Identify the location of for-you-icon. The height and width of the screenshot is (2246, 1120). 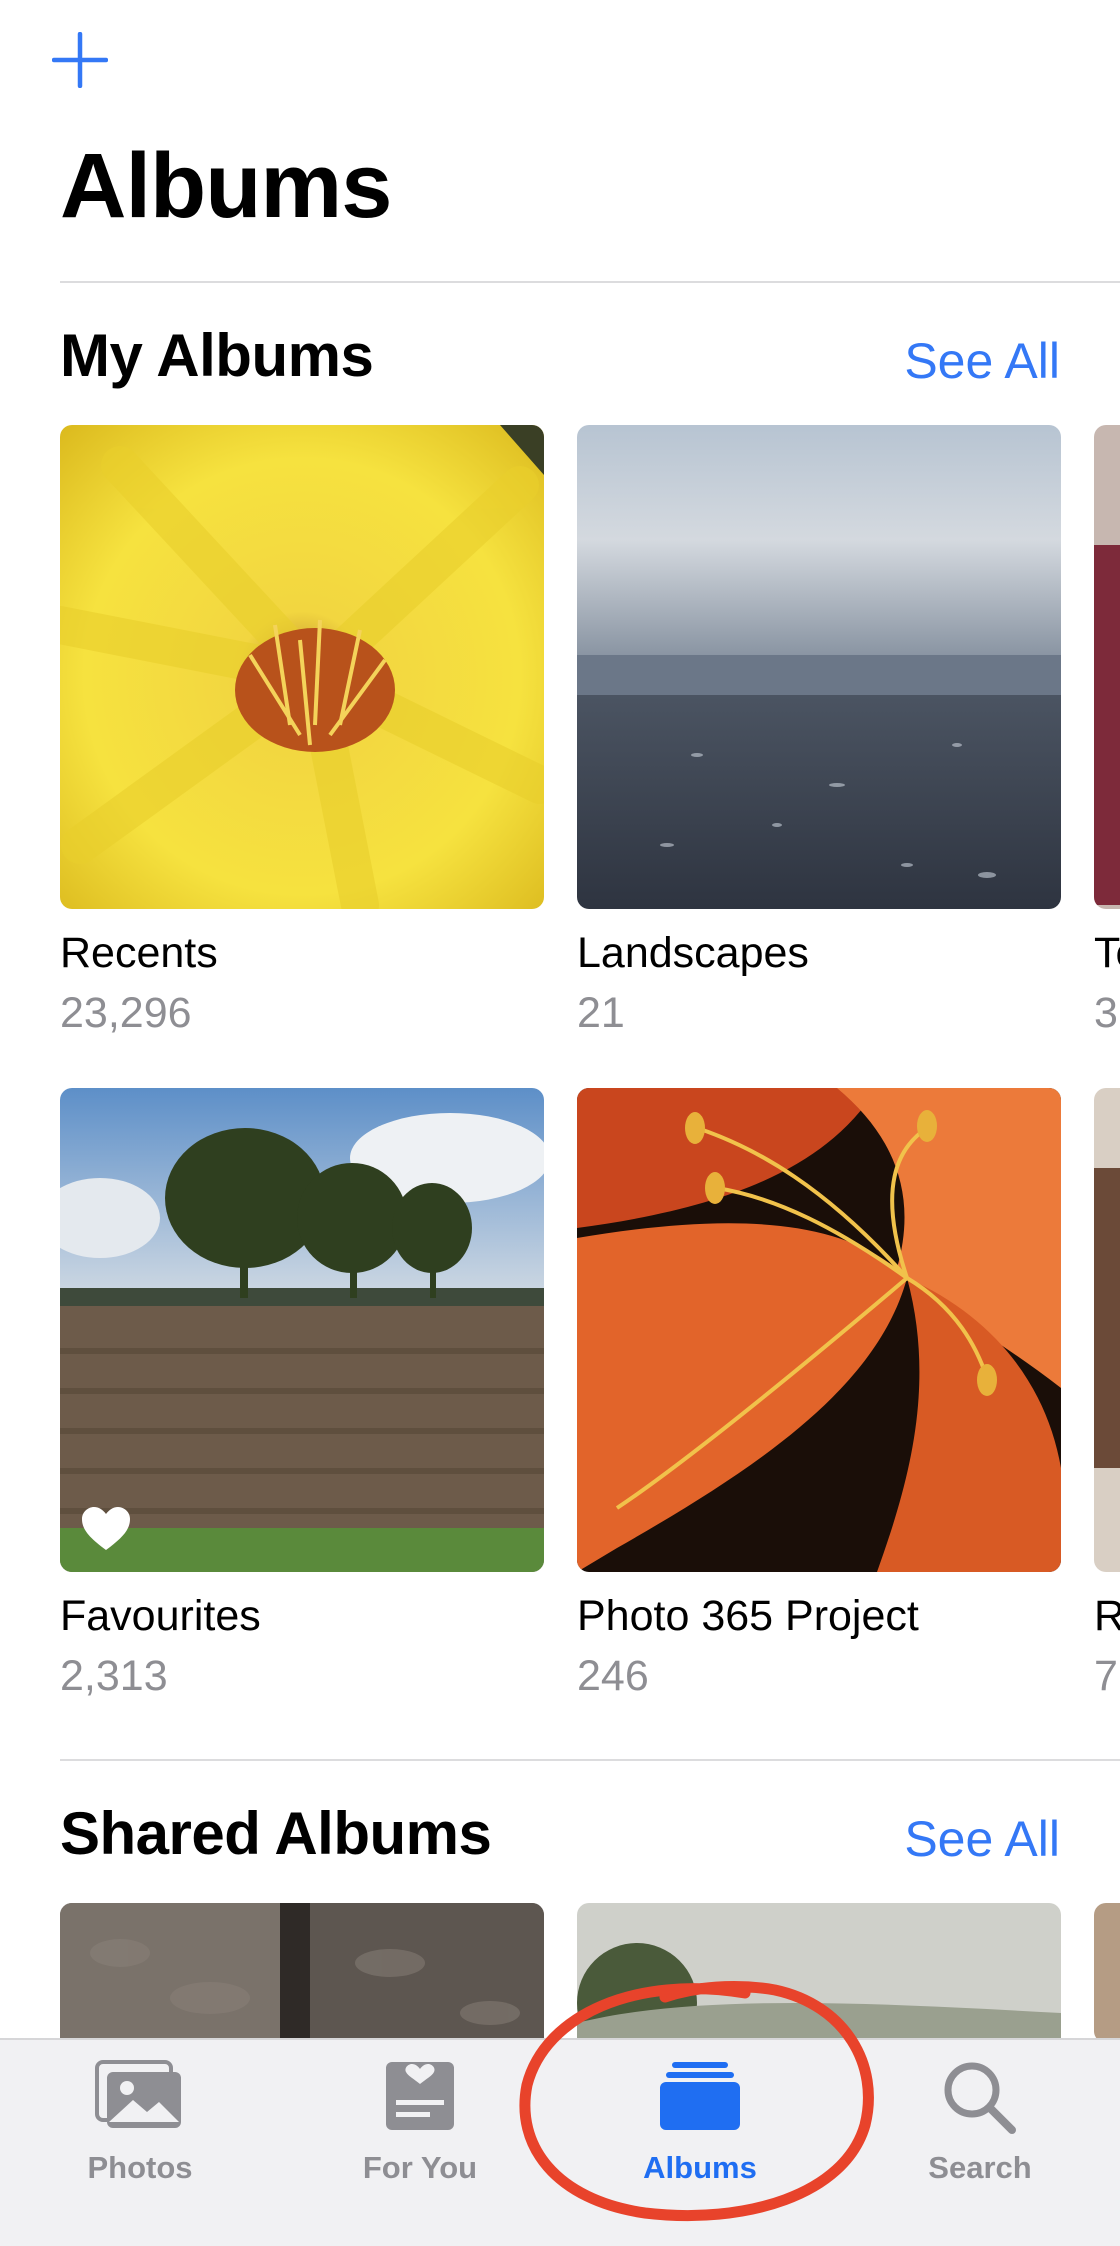
(420, 2096).